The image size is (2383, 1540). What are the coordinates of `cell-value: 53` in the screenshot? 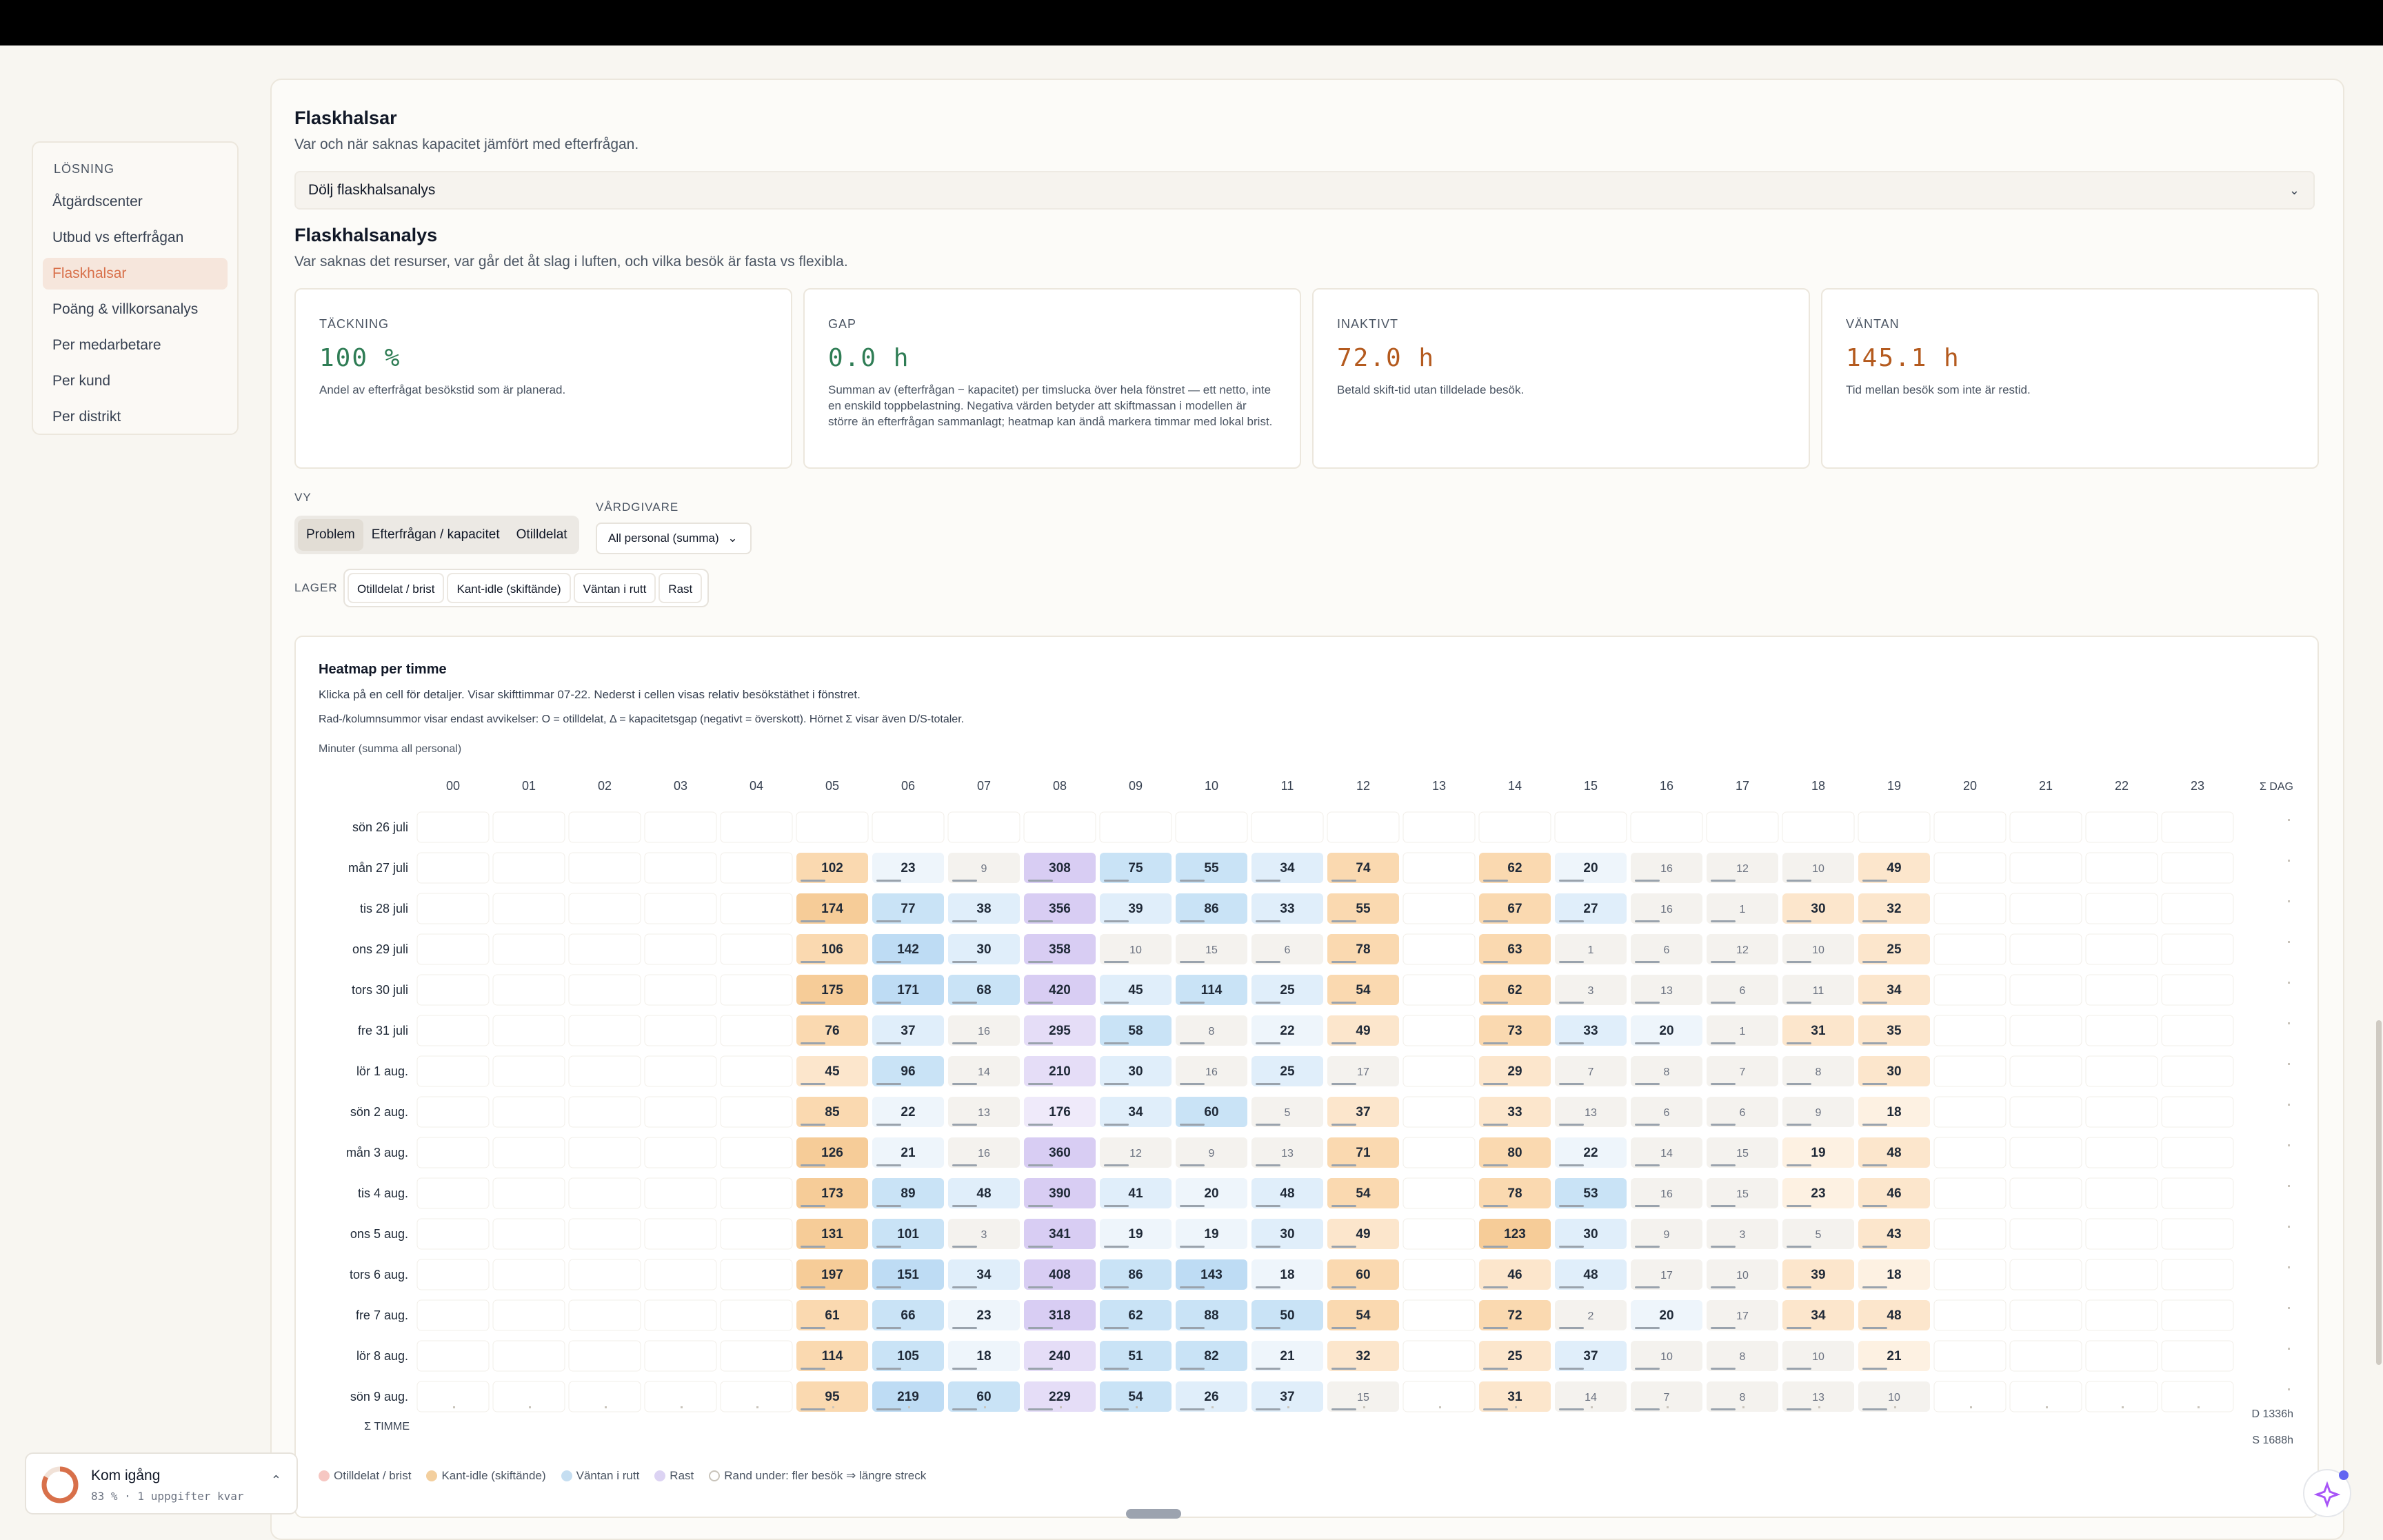 It's located at (1590, 1194).